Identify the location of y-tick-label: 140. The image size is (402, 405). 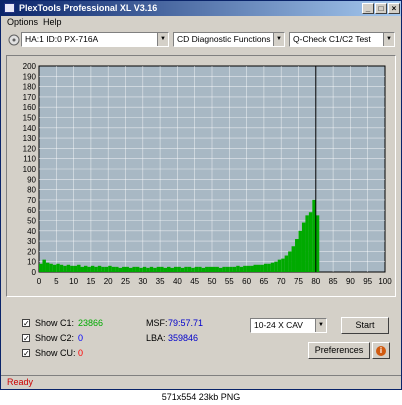
(30, 128).